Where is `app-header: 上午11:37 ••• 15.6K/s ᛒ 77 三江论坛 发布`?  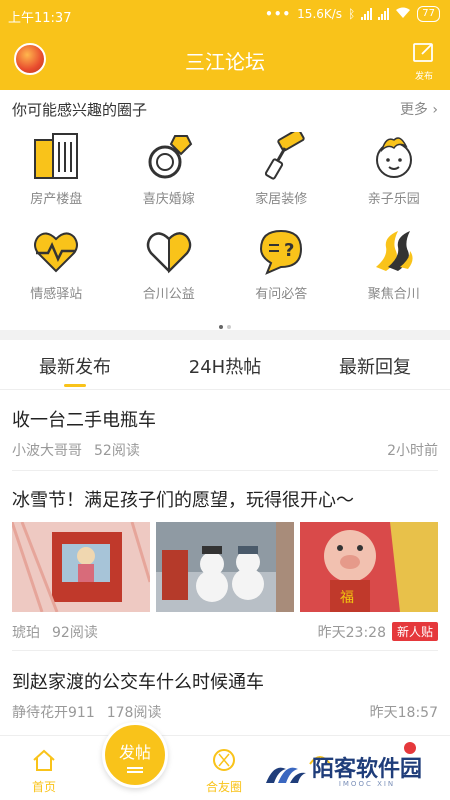 app-header: 上午11:37 ••• 15.6K/s ᛒ 77 三江论坛 发布 is located at coordinates (225, 45).